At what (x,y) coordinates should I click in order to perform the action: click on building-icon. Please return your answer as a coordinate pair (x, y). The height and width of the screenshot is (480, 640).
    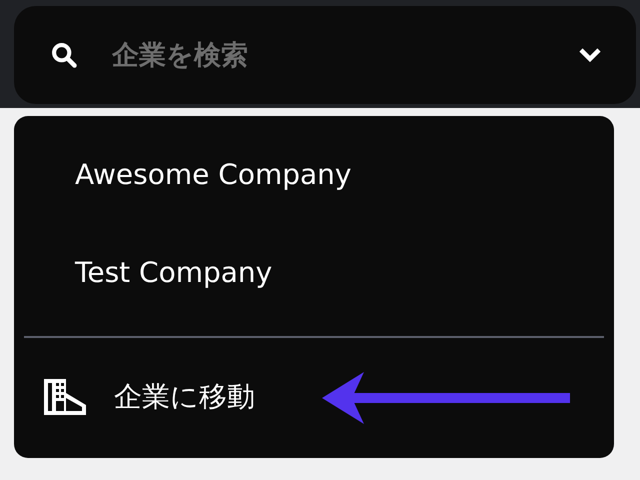
    Looking at the image, I should click on (65, 397).